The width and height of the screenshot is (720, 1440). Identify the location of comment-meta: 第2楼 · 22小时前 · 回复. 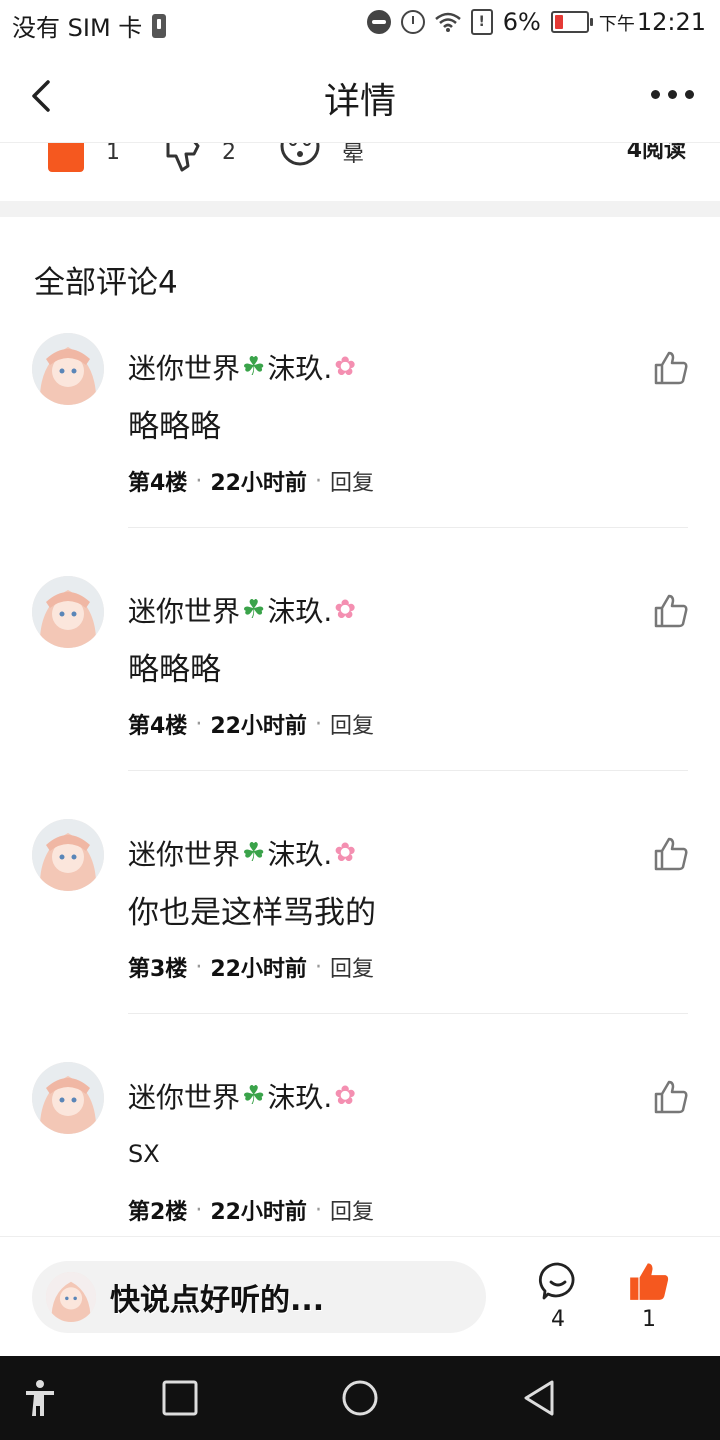
(251, 1210).